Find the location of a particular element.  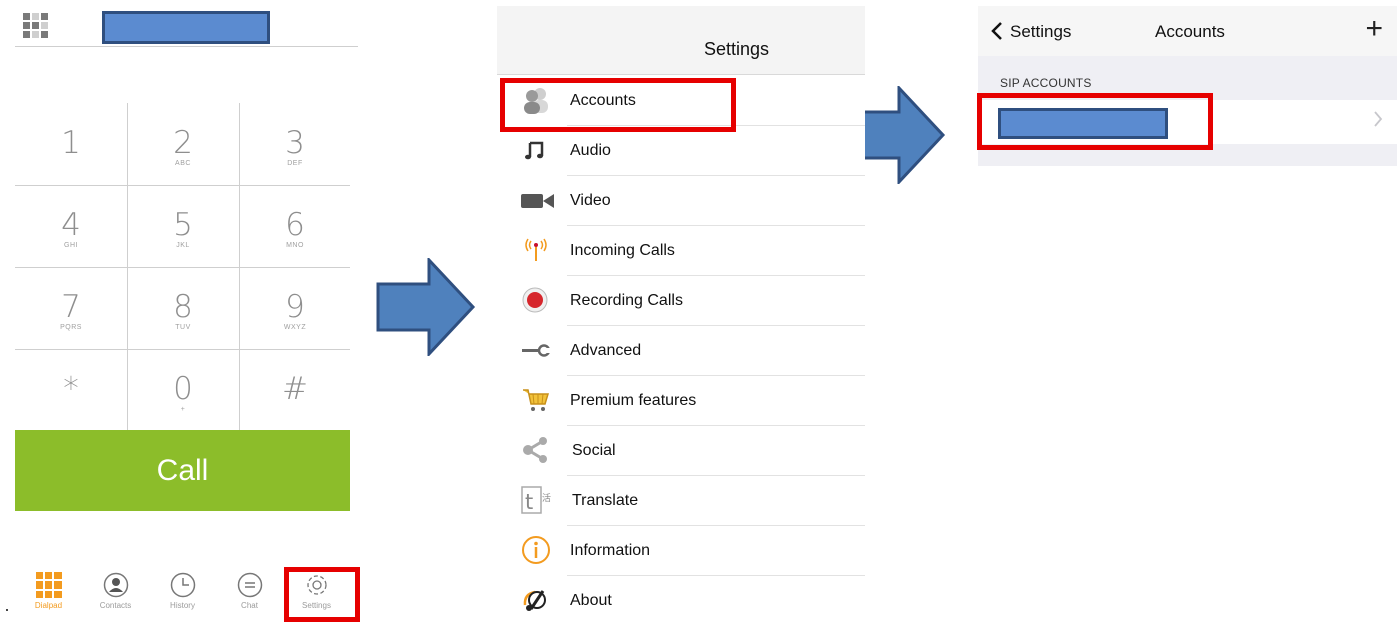

record-icon is located at coordinates (536, 300).